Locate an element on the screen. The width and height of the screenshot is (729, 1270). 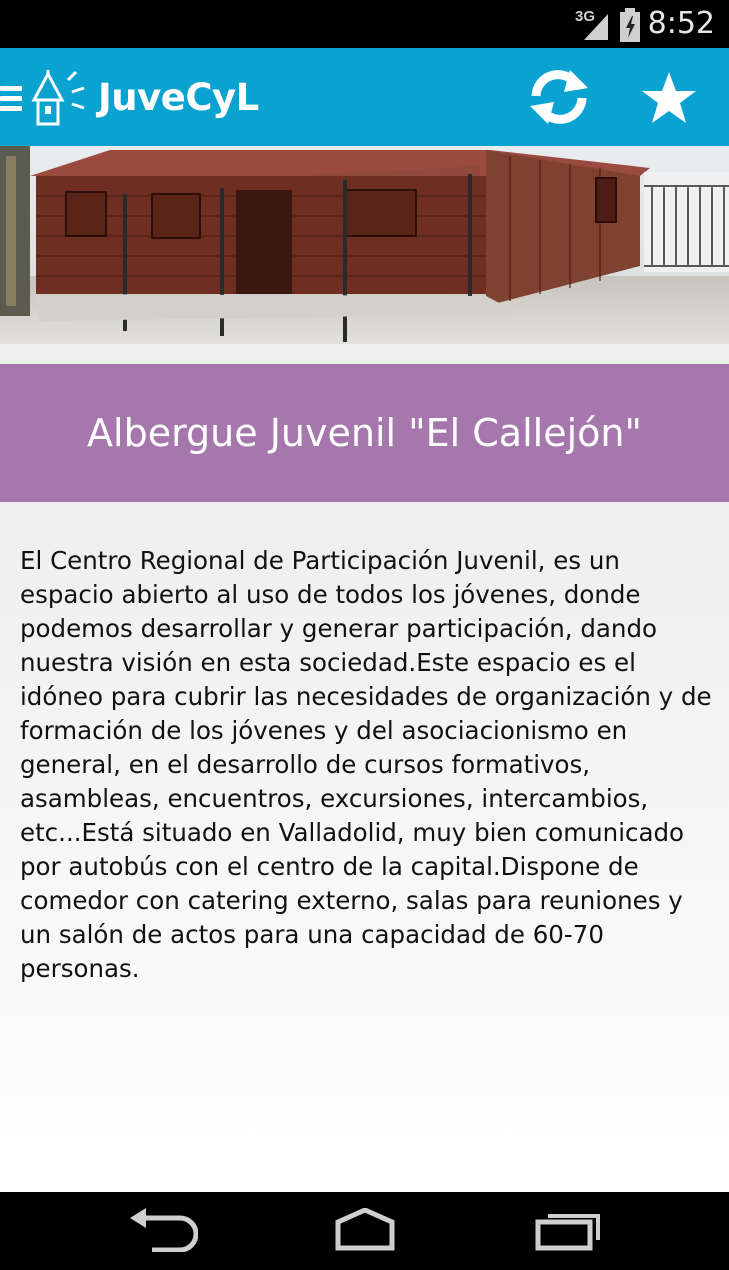
battery-icon is located at coordinates (630, 25).